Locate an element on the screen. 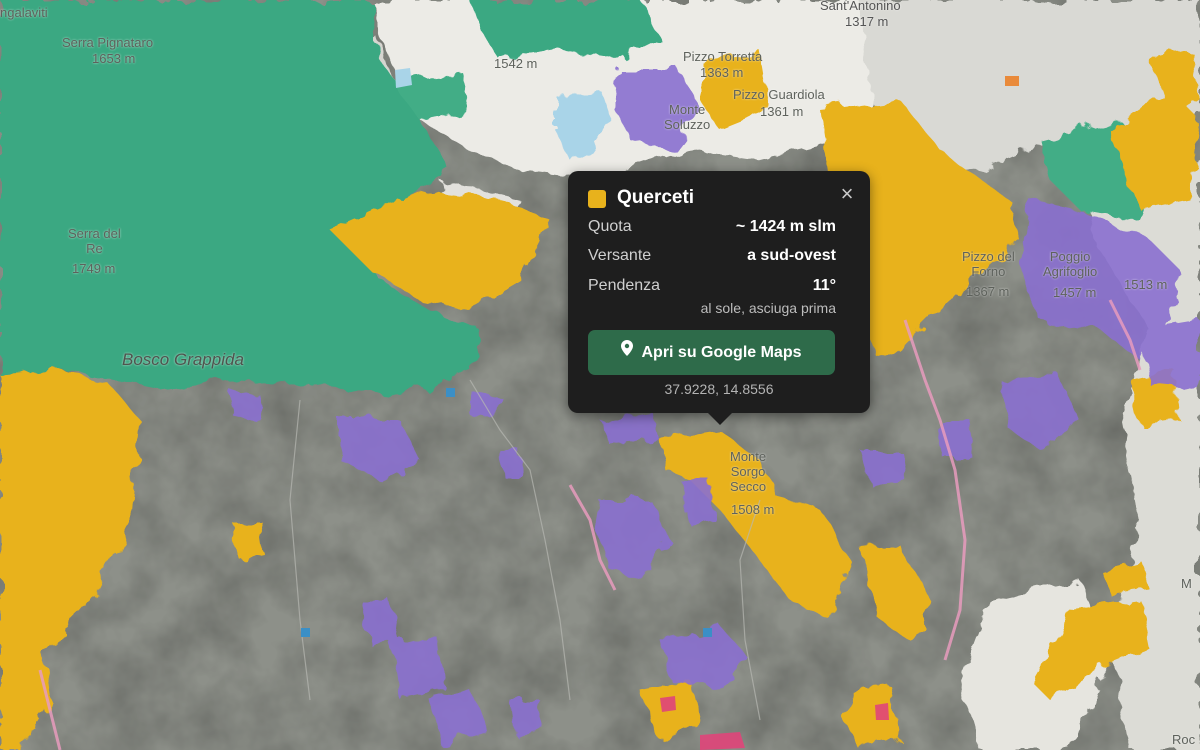 The image size is (1200, 750). map-label-elevation-1542: 1542 m is located at coordinates (516, 63).